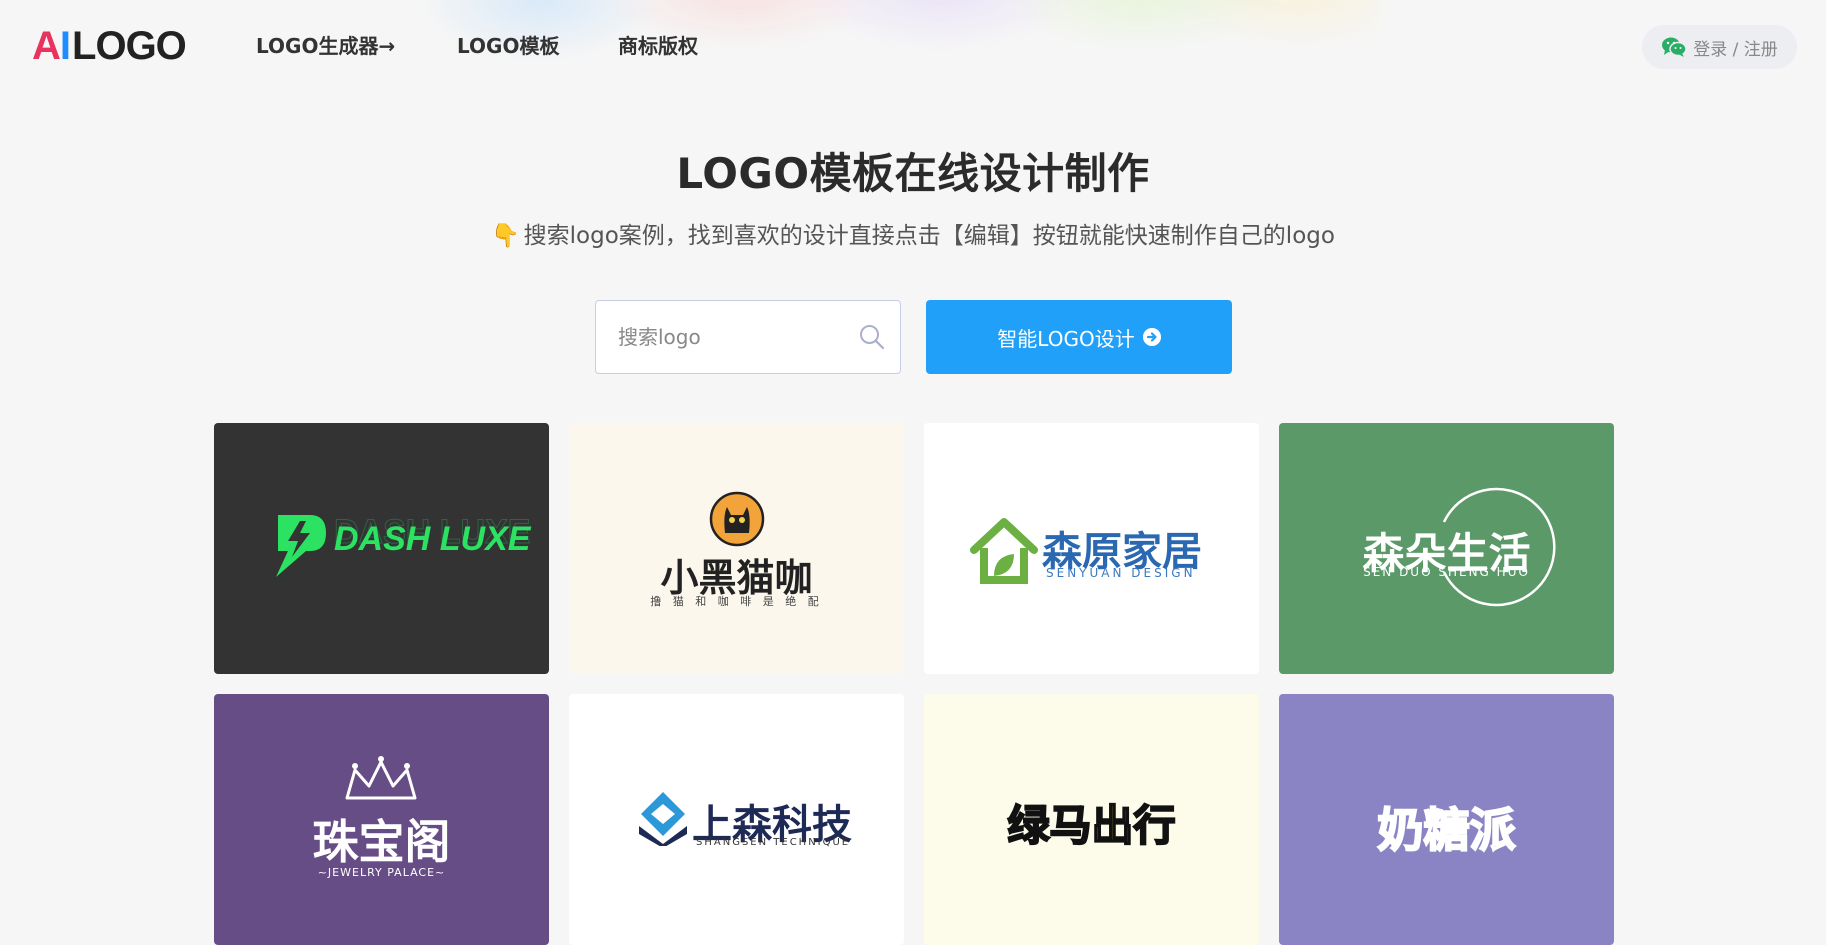 The width and height of the screenshot is (1826, 945). I want to click on pointing-hand-icon: 👇, so click(505, 236).